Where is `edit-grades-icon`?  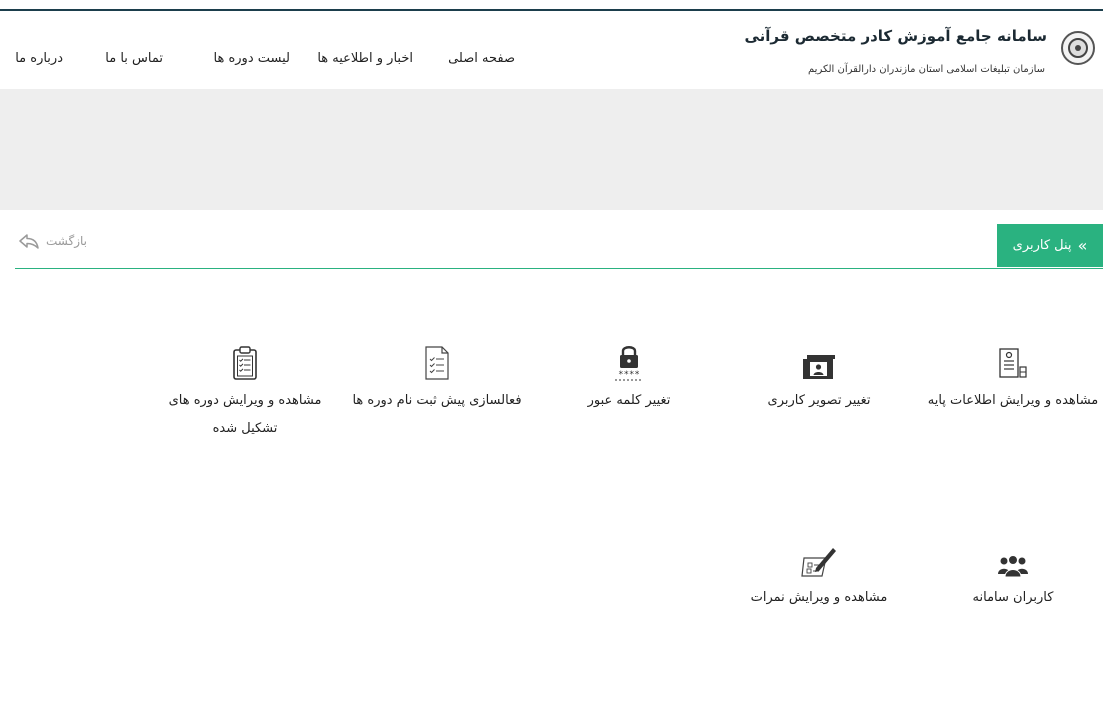
edit-grades-icon is located at coordinates (819, 555).